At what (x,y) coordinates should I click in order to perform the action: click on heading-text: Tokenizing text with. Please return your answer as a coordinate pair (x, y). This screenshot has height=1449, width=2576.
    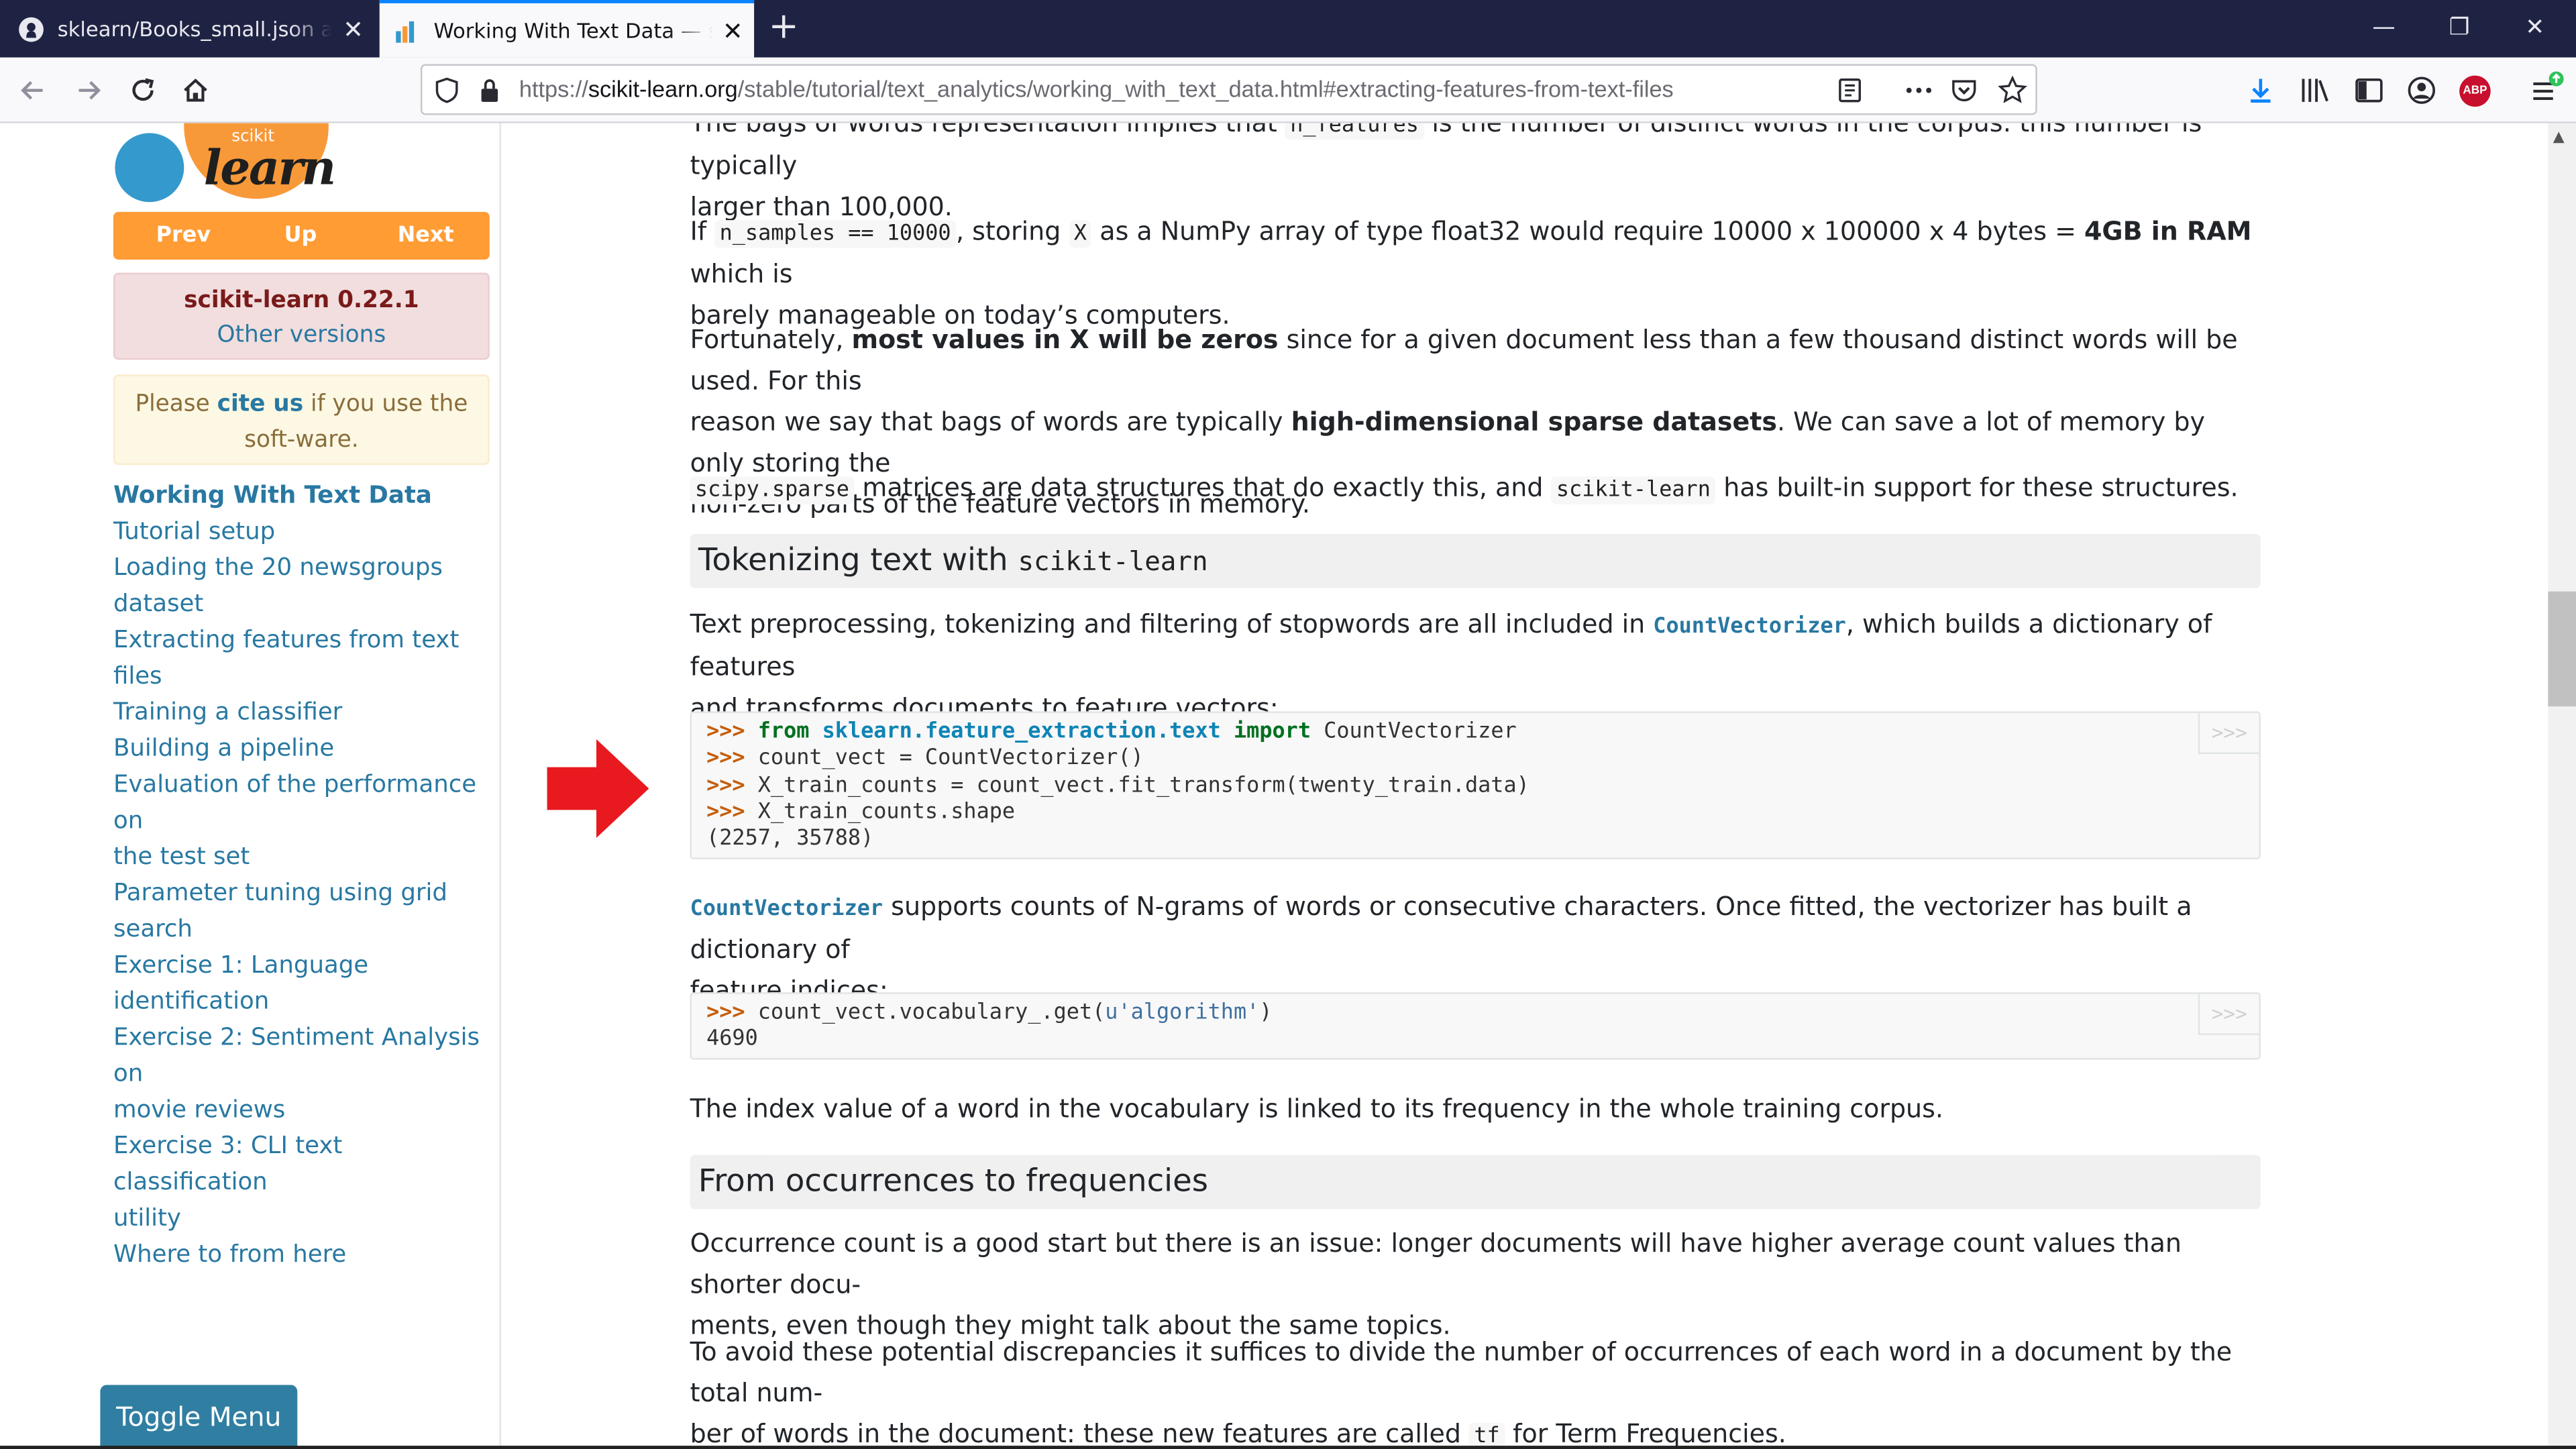
    Looking at the image, I should click on (858, 560).